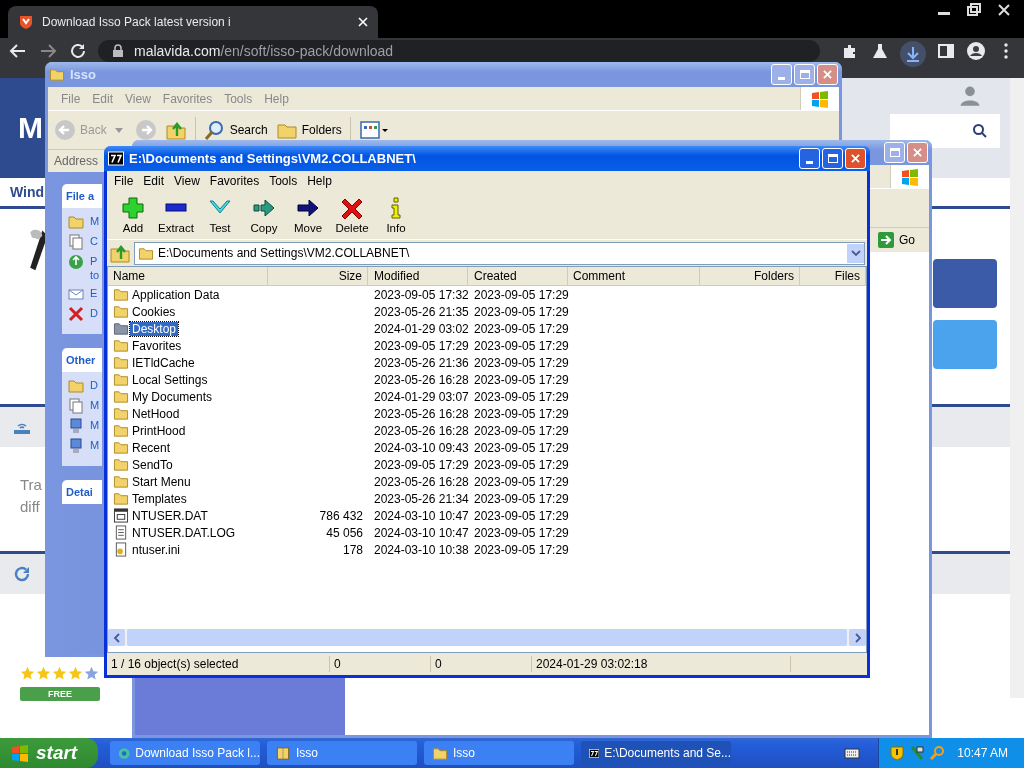 Image resolution: width=1024 pixels, height=768 pixels. Describe the element at coordinates (264, 208) in the screenshot. I see `arrow-right-icon` at that location.